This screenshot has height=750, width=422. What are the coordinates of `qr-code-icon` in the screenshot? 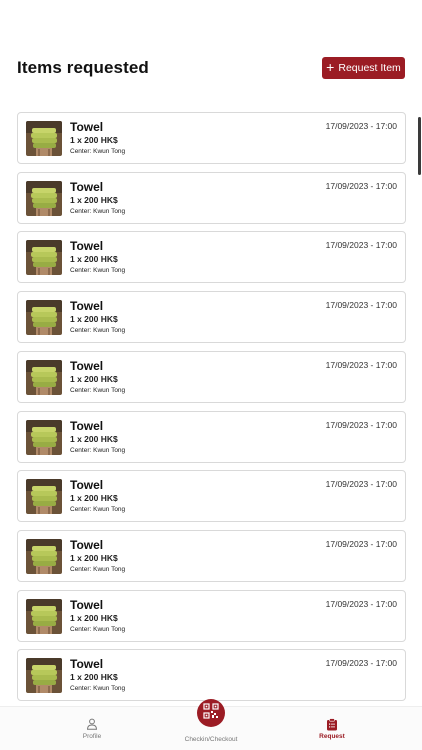 It's located at (211, 713).